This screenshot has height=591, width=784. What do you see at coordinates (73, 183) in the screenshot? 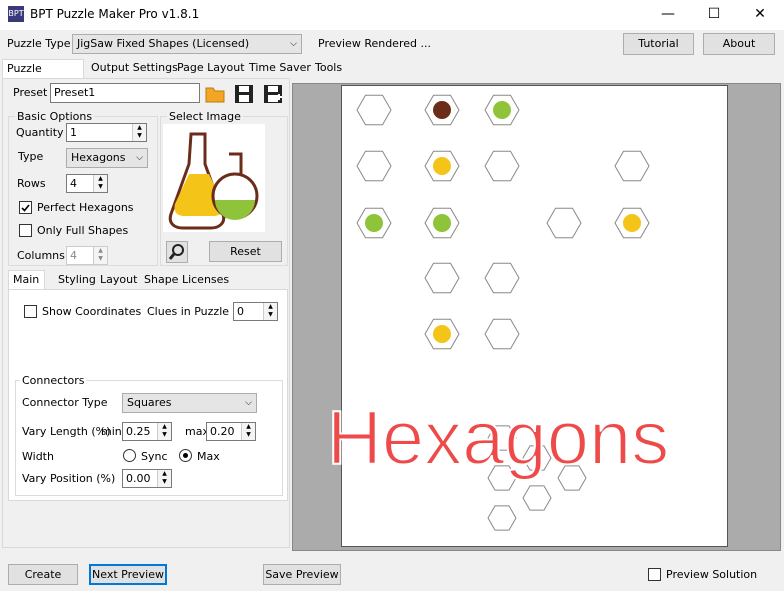
I see `rows-value: 4` at bounding box center [73, 183].